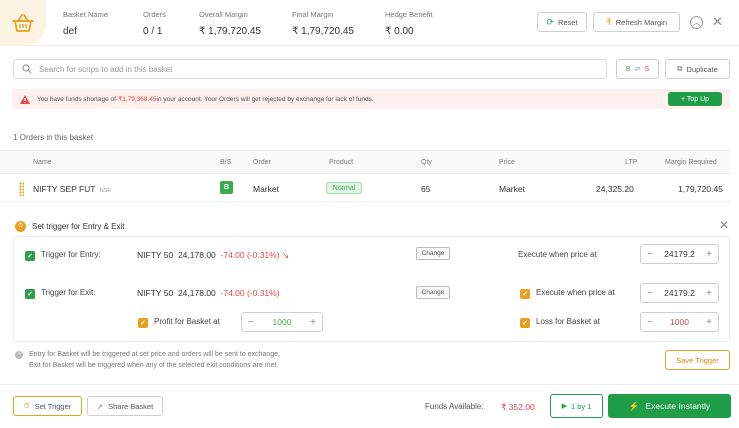 The height and width of the screenshot is (428, 739). What do you see at coordinates (313, 14) in the screenshot?
I see `final-margin-label: Final Margin` at bounding box center [313, 14].